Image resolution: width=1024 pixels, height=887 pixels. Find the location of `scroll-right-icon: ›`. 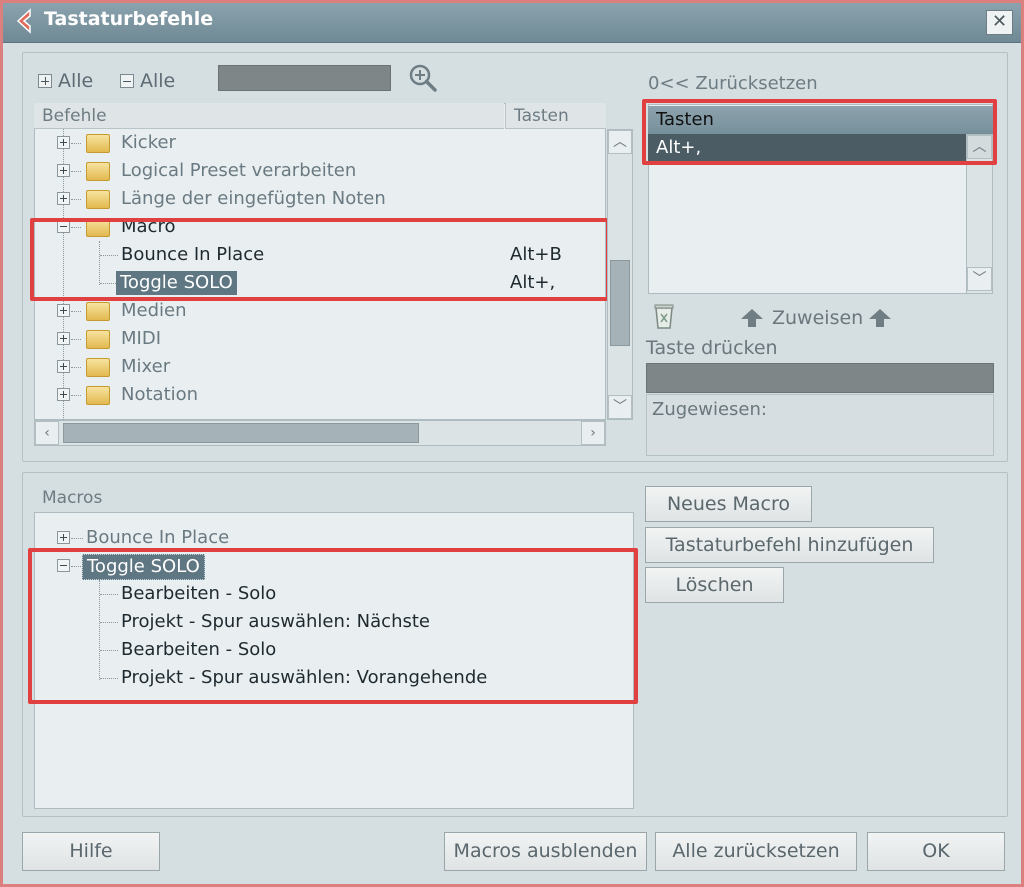

scroll-right-icon: › is located at coordinates (593, 433).